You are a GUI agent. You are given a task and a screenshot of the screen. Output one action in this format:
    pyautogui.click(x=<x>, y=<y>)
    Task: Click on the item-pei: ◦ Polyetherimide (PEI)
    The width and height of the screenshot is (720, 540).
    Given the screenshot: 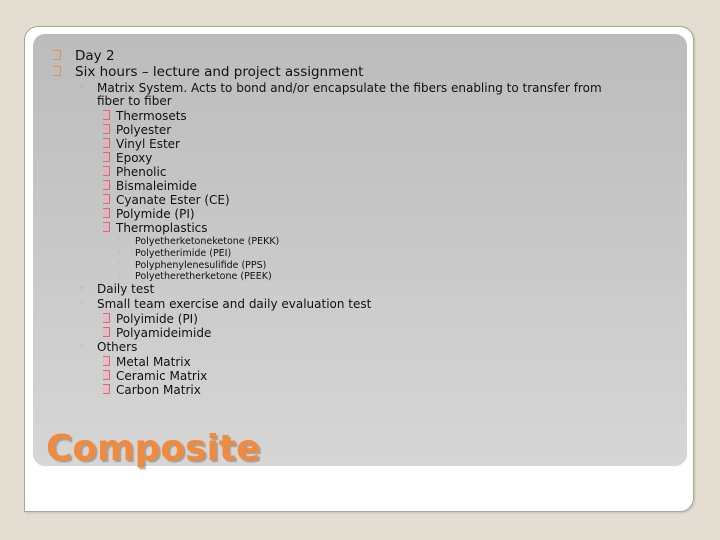 What is the action you would take?
    pyautogui.click(x=174, y=253)
    